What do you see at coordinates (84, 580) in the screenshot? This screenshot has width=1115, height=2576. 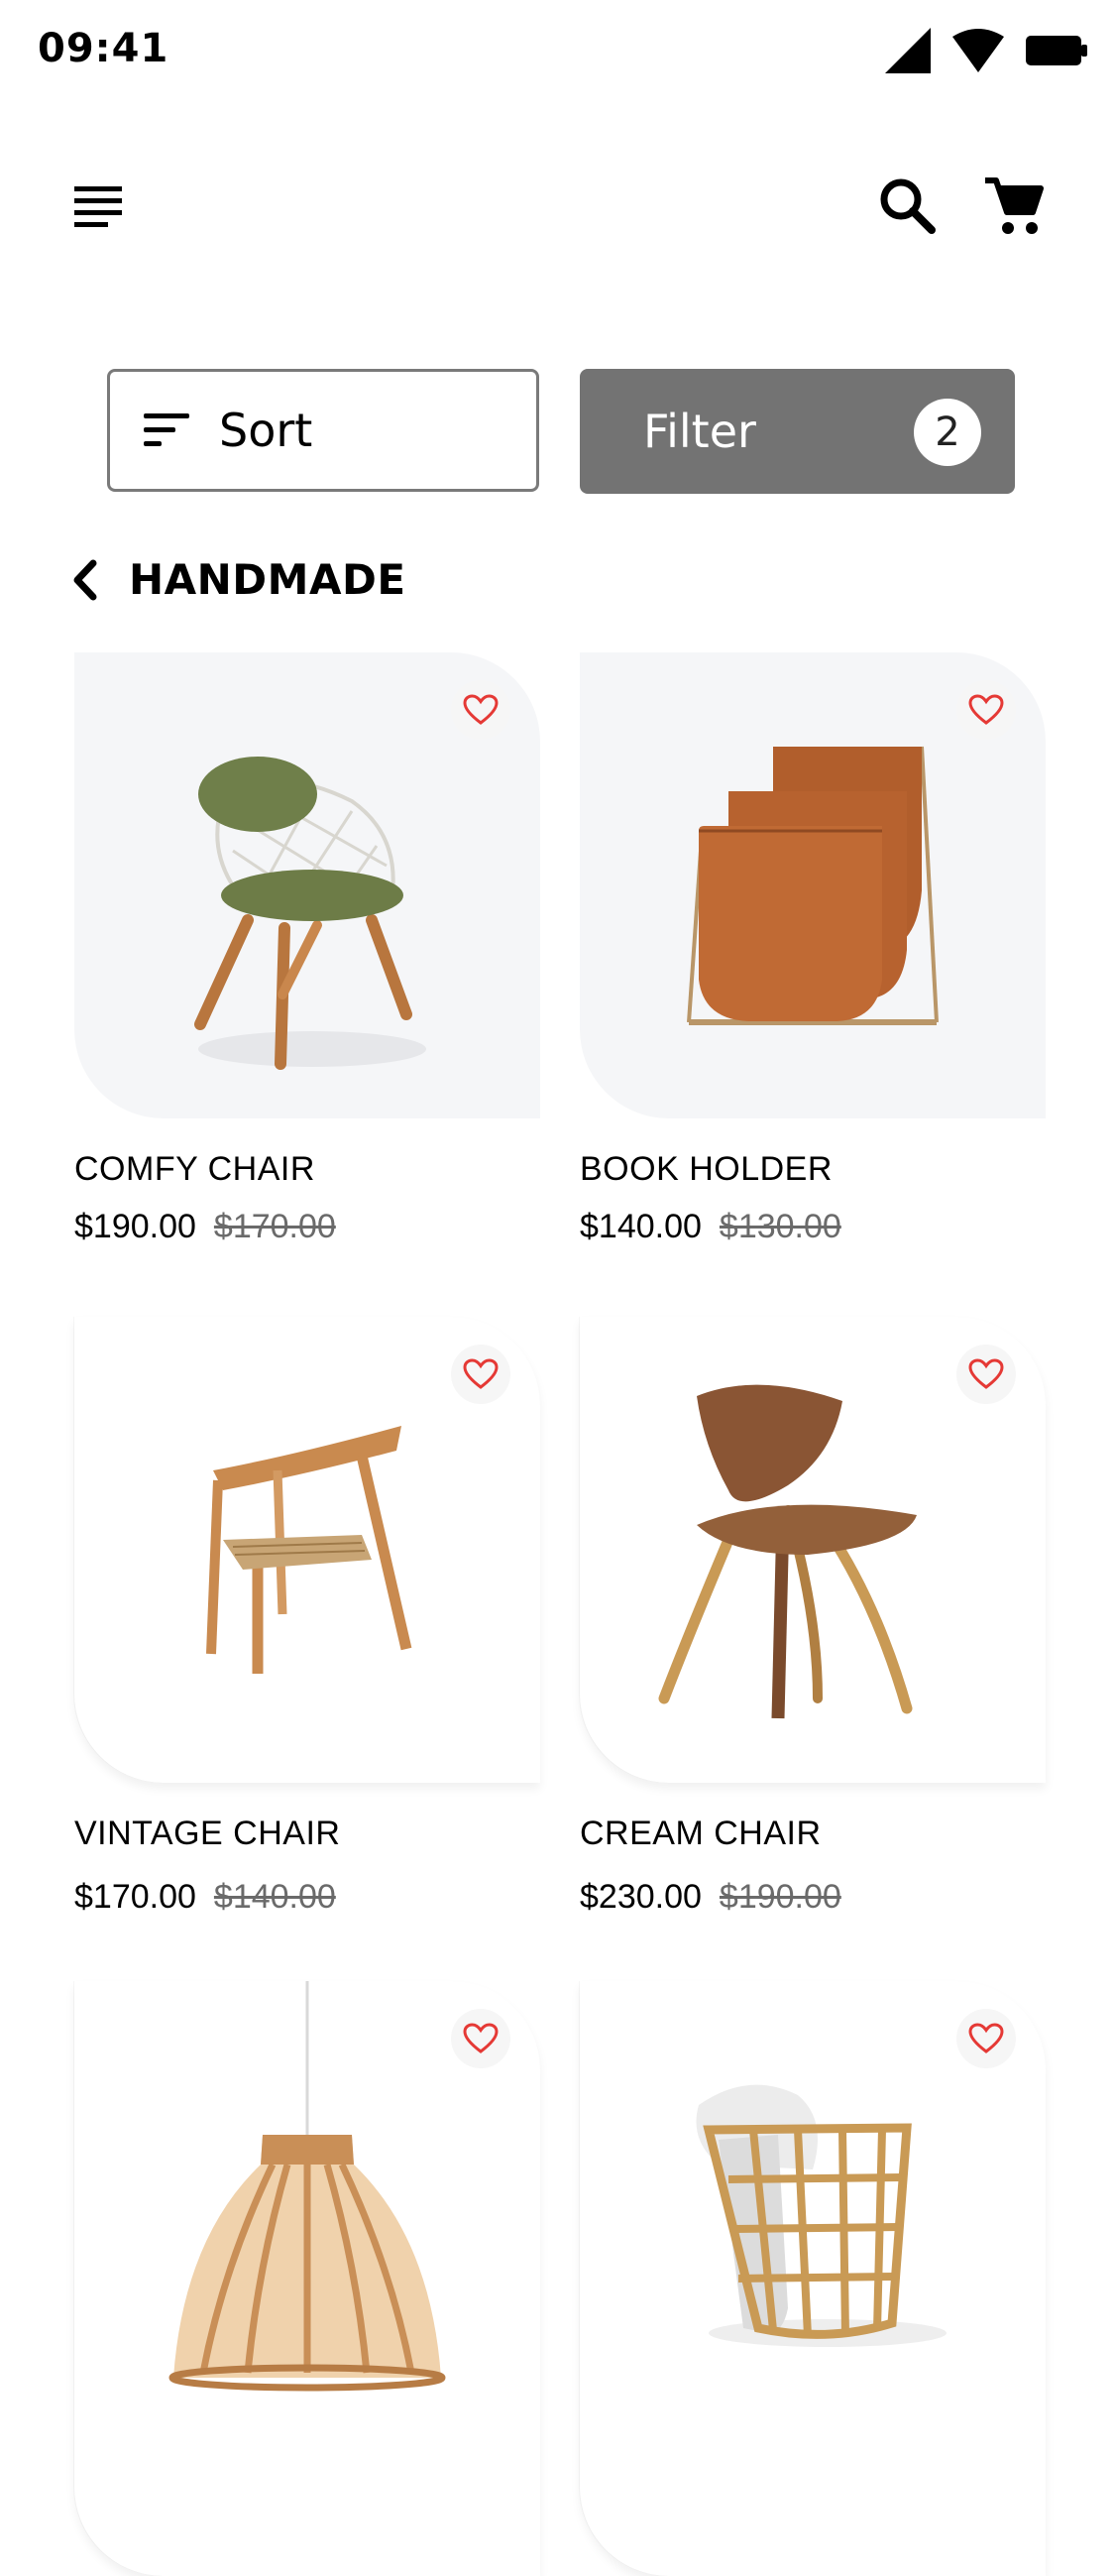 I see `chevron-left-icon` at bounding box center [84, 580].